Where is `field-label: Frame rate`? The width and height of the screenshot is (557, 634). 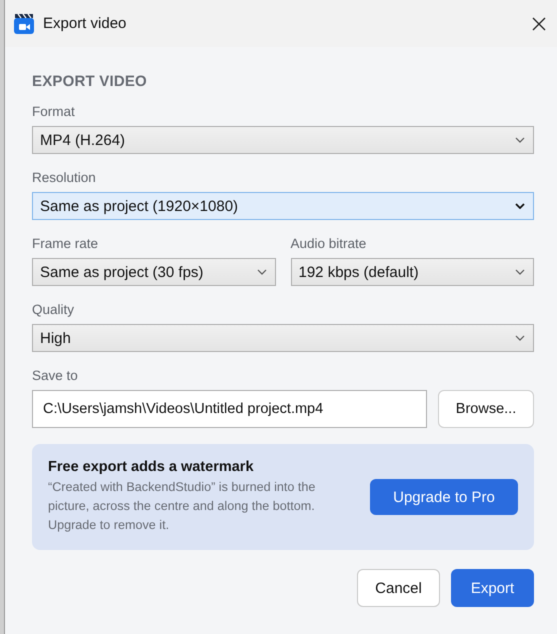 field-label: Frame rate is located at coordinates (66, 244).